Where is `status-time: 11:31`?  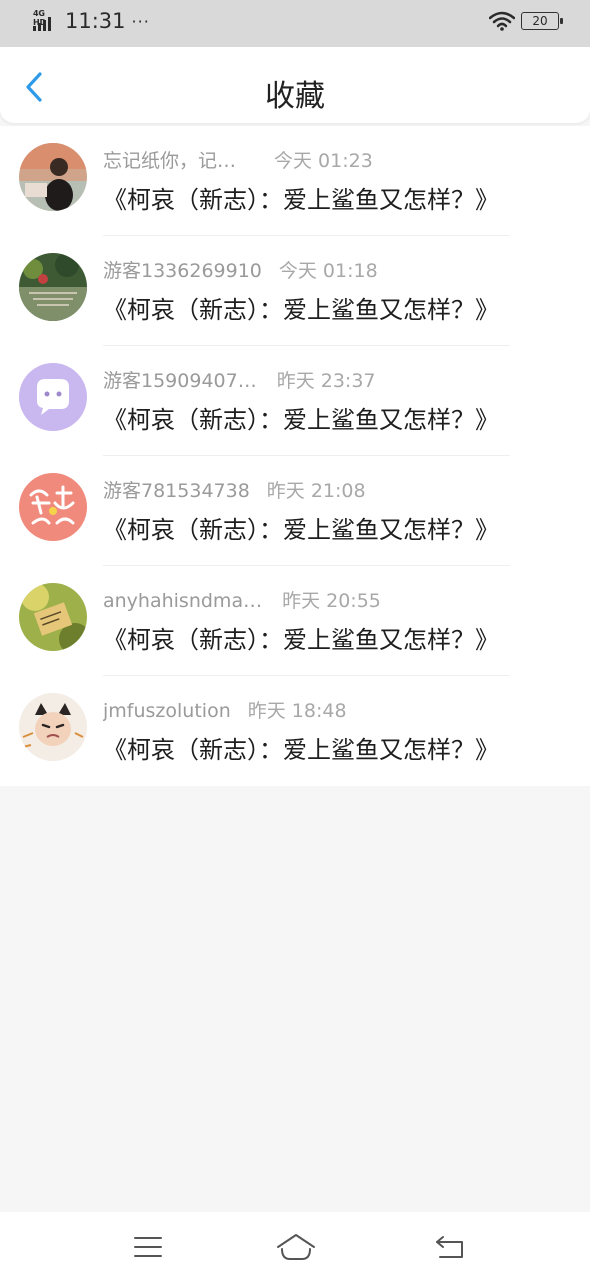
status-time: 11:31 is located at coordinates (95, 21).